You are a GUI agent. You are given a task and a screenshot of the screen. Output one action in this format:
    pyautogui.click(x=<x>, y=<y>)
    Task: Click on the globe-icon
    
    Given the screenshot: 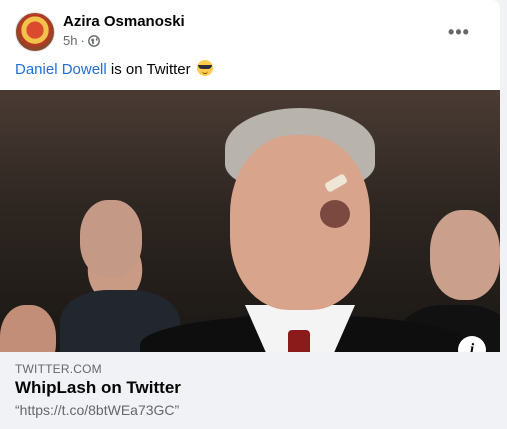 What is the action you would take?
    pyautogui.click(x=93, y=40)
    